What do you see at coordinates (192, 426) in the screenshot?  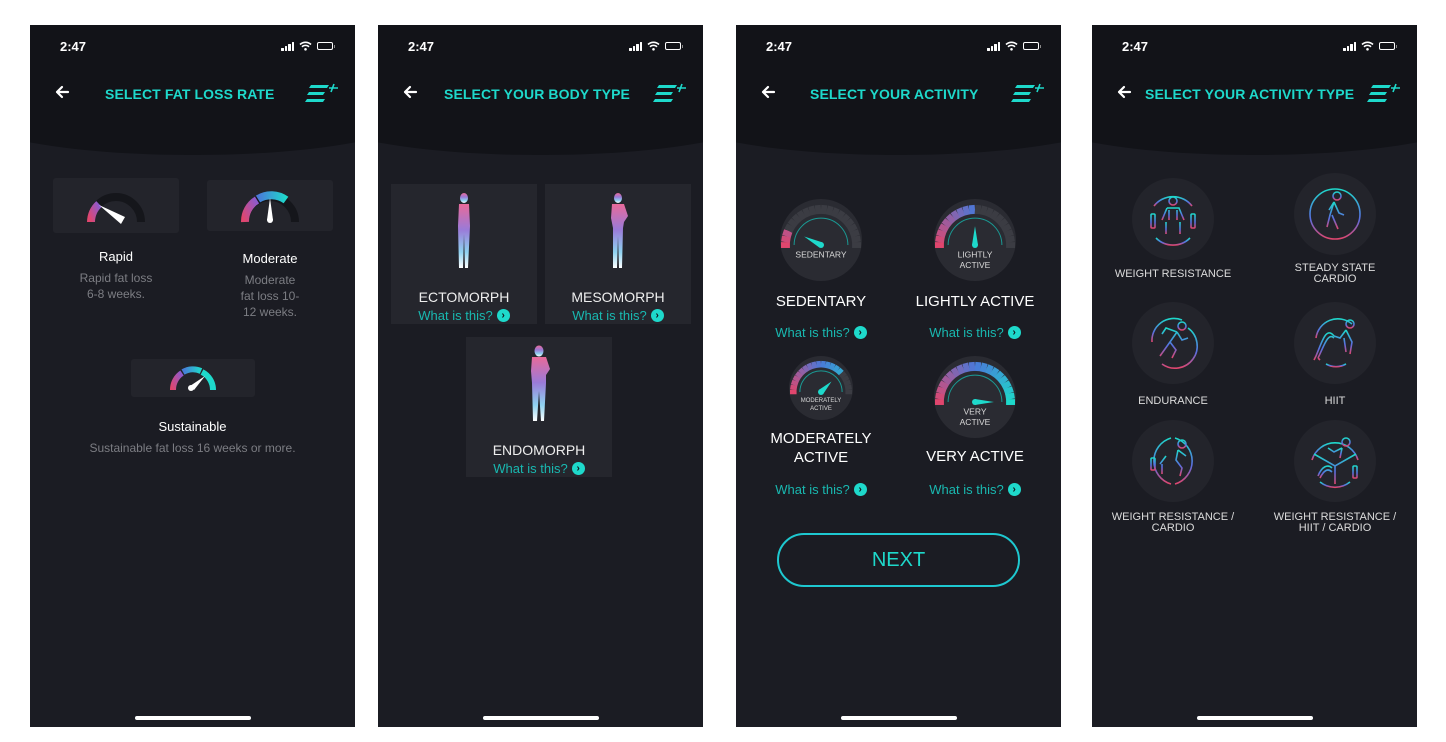 I see `rate-name: Sustainable` at bounding box center [192, 426].